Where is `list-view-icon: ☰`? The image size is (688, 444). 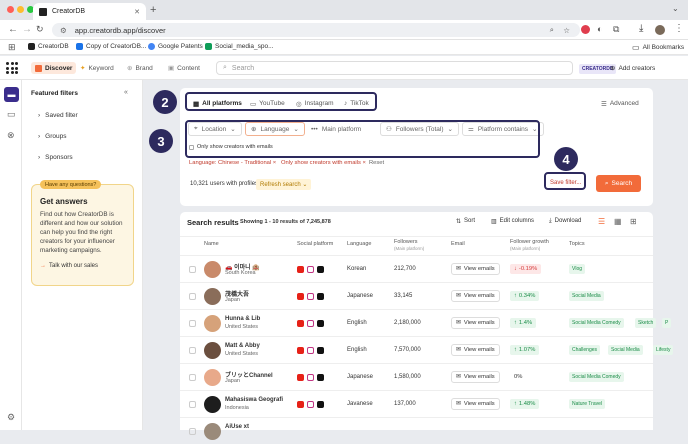 list-view-icon: ☰ is located at coordinates (601, 221).